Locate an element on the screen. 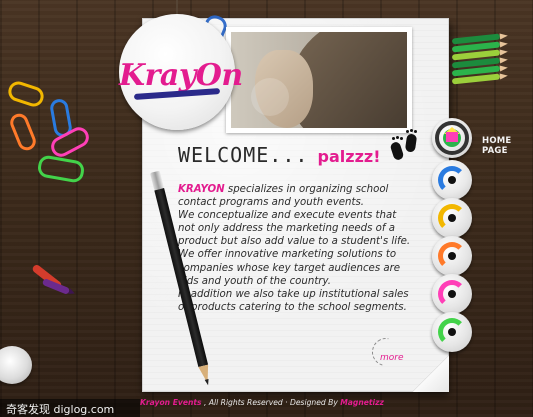 The width and height of the screenshot is (533, 417). hero-photo-highlight is located at coordinates (270, 97).